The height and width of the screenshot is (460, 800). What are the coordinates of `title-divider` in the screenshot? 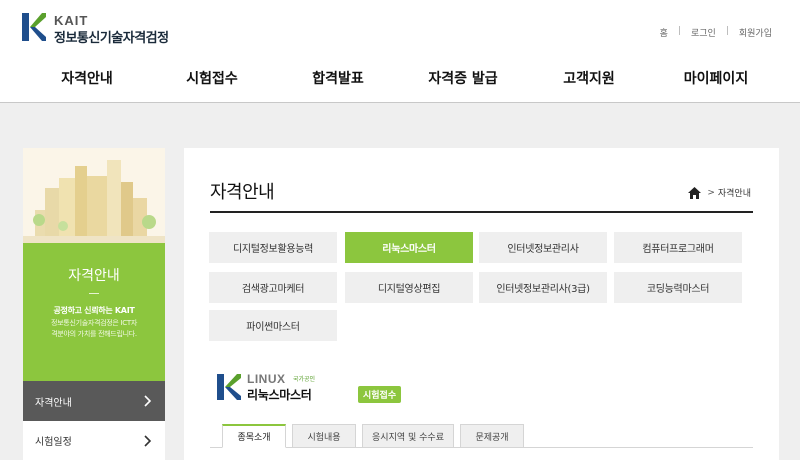 It's located at (481, 212).